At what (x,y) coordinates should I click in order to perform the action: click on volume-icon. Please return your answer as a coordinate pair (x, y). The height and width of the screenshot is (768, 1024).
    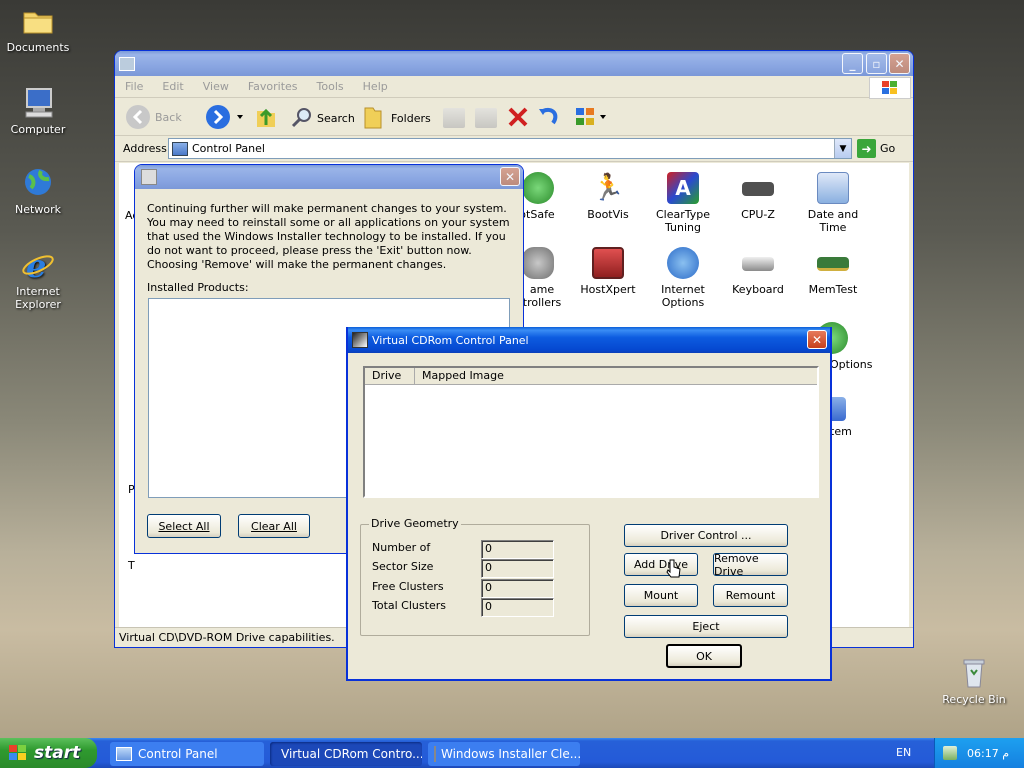
    Looking at the image, I should click on (950, 753).